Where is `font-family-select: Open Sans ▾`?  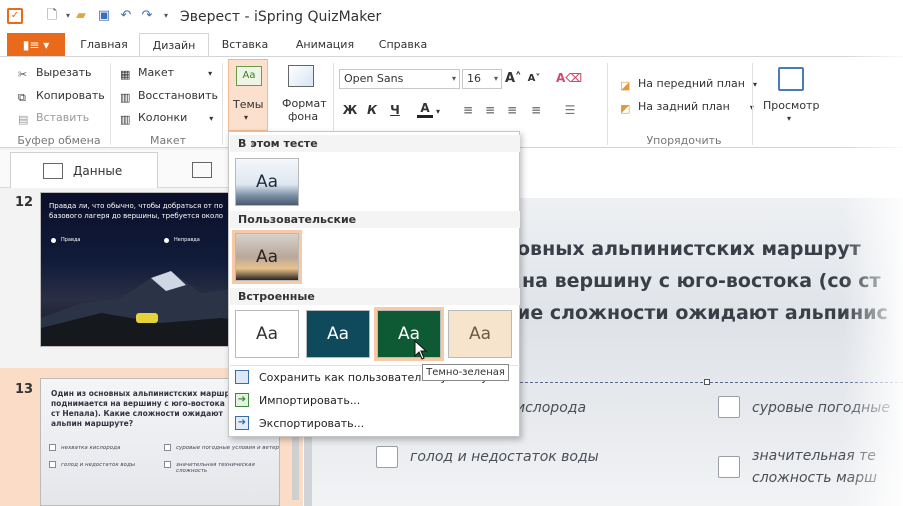 font-family-select: Open Sans ▾ is located at coordinates (399, 79).